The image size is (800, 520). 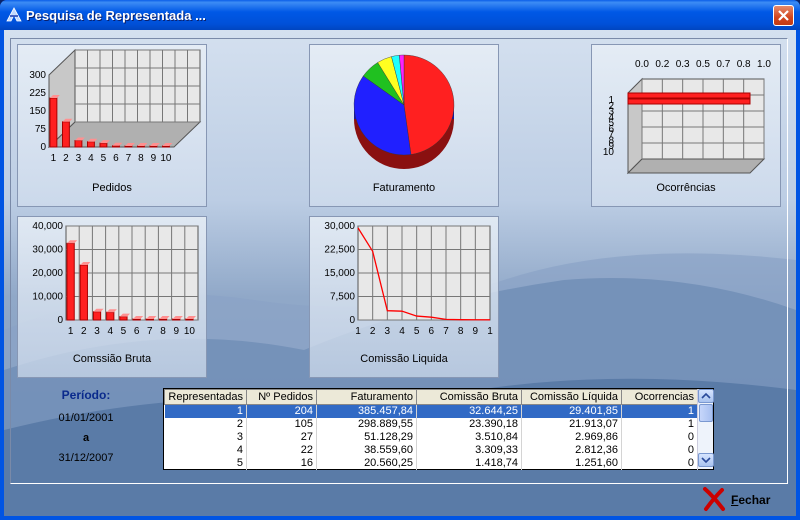 What do you see at coordinates (41, 129) in the screenshot?
I see `y-tick-label: 75` at bounding box center [41, 129].